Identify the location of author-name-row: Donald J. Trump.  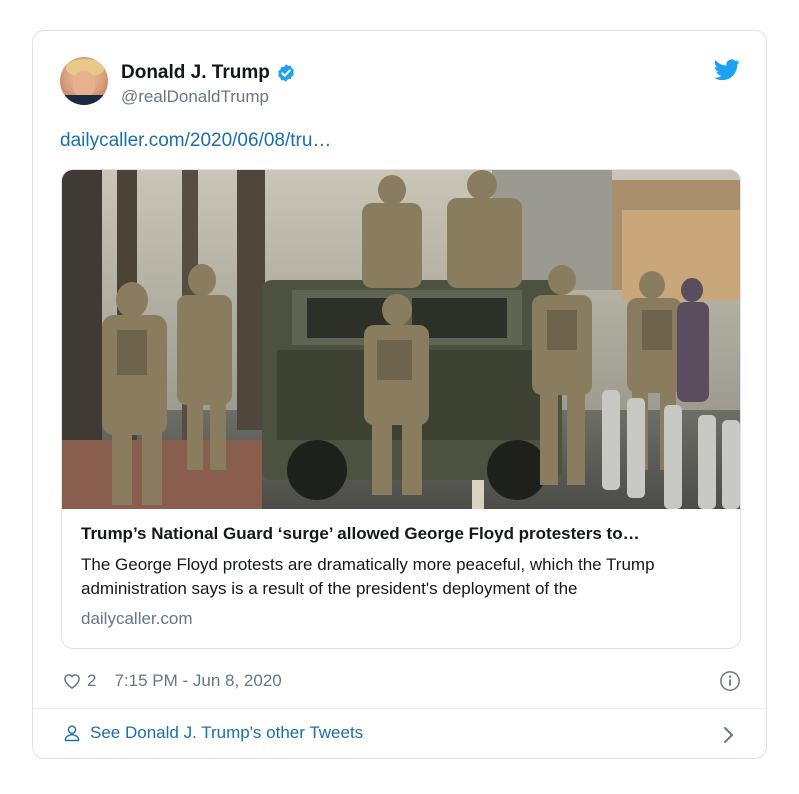
(208, 73).